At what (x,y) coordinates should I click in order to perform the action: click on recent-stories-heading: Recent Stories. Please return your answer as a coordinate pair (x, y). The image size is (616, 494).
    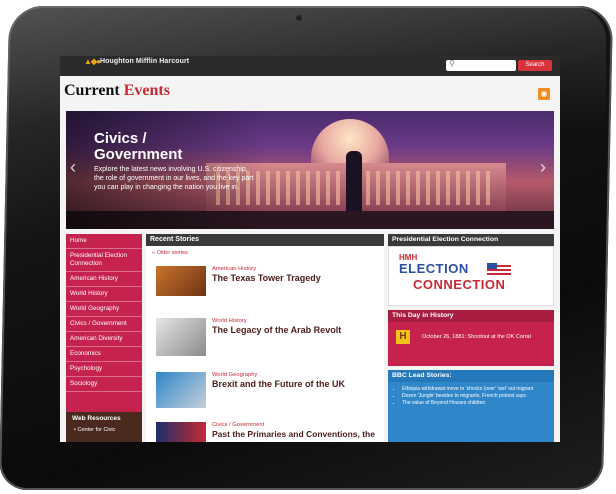
    Looking at the image, I should click on (265, 240).